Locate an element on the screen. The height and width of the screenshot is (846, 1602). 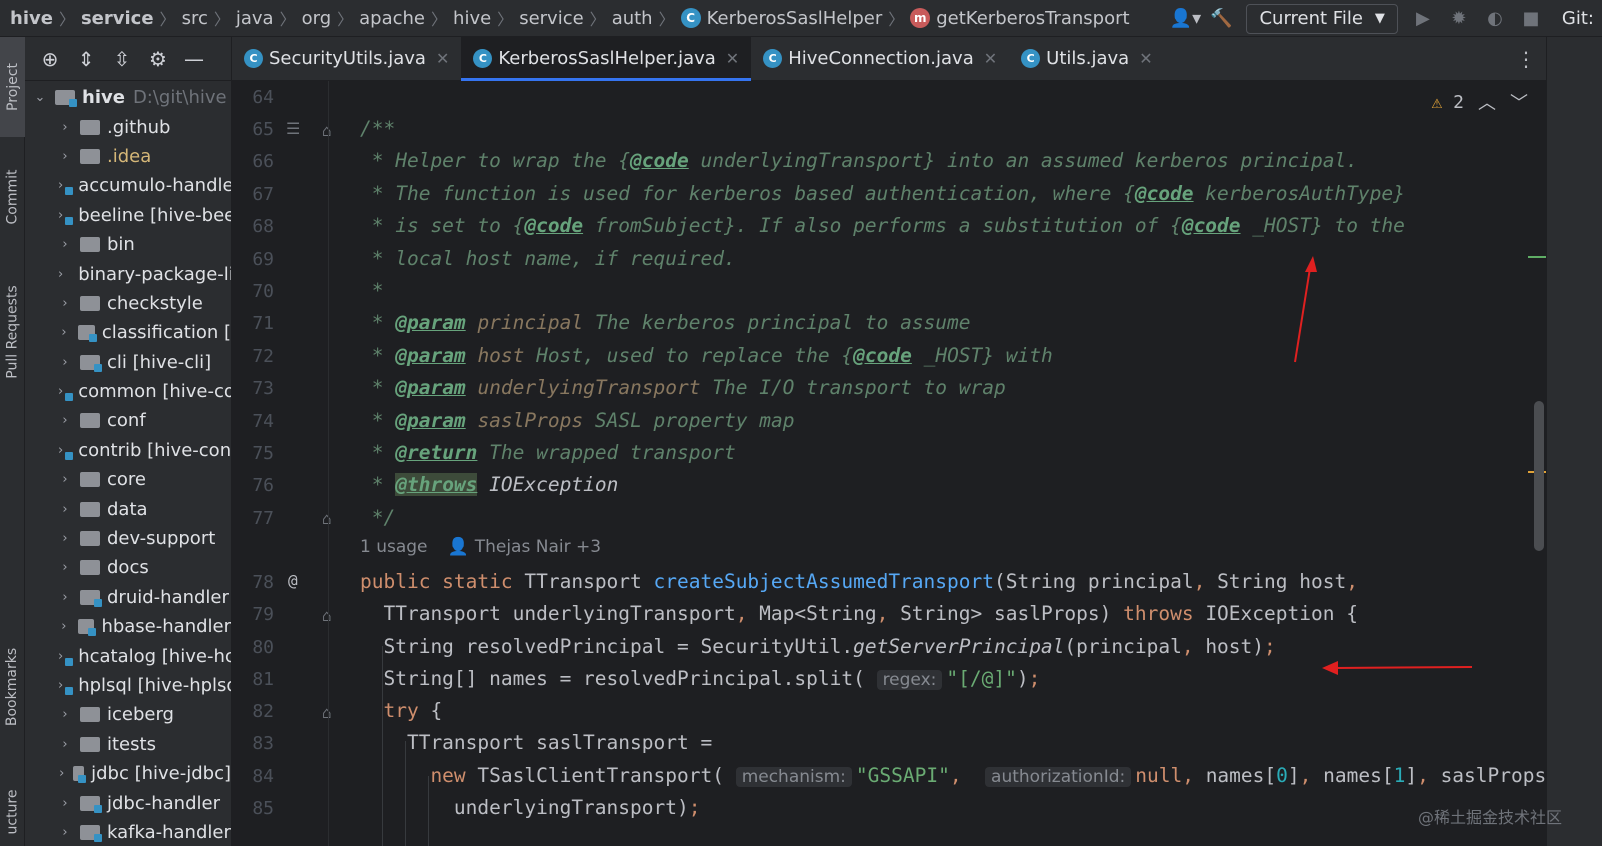
build-hammer-icon: 🔨 is located at coordinates (1221, 19).